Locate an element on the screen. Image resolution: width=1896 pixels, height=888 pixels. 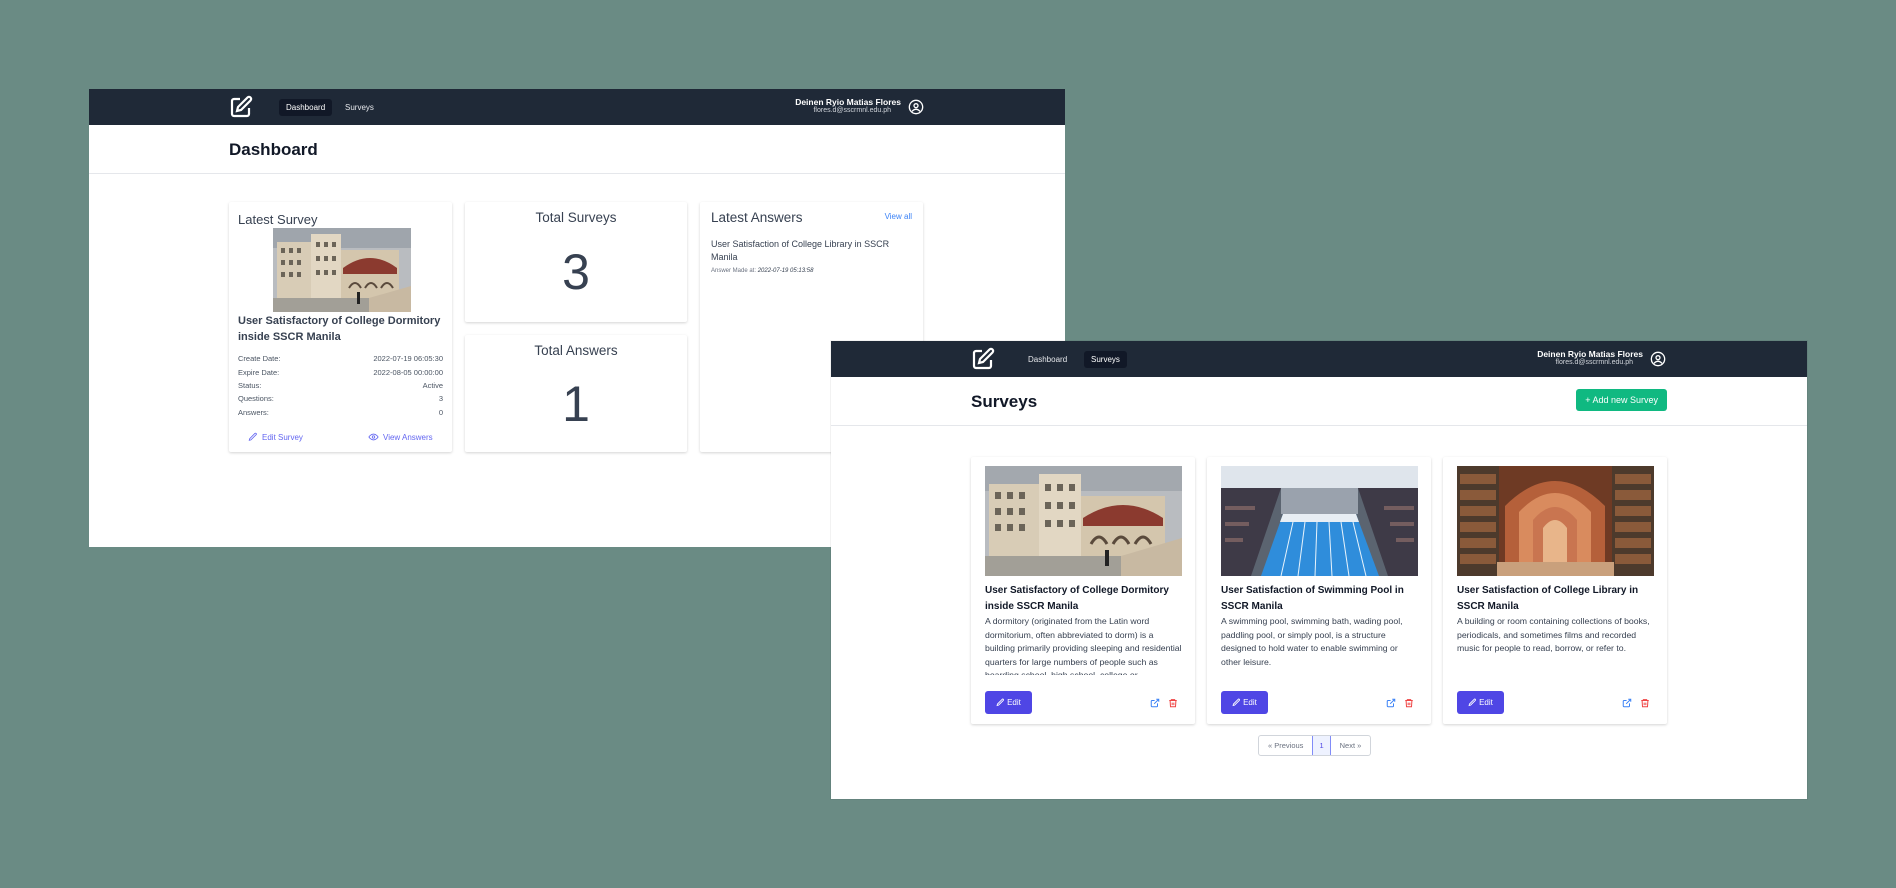
page-header: Dashboard is located at coordinates (577, 149).